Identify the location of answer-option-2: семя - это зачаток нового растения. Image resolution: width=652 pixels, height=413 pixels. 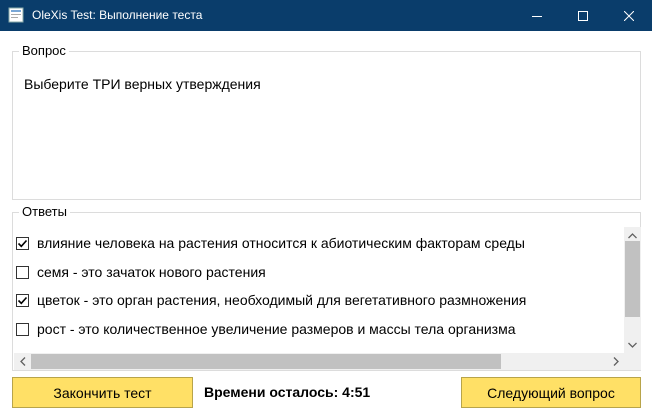
(140, 272).